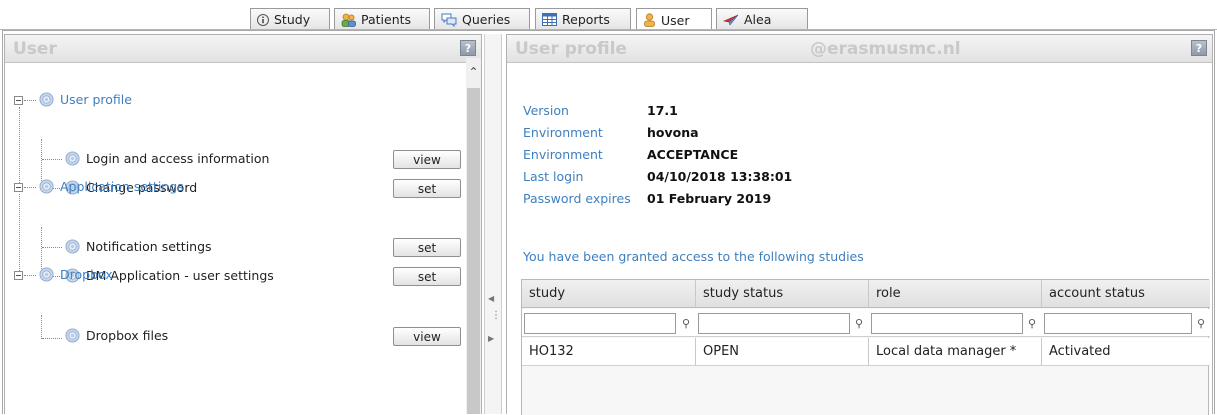  What do you see at coordinates (491, 338) in the screenshot?
I see `expand-right-icon: ▶` at bounding box center [491, 338].